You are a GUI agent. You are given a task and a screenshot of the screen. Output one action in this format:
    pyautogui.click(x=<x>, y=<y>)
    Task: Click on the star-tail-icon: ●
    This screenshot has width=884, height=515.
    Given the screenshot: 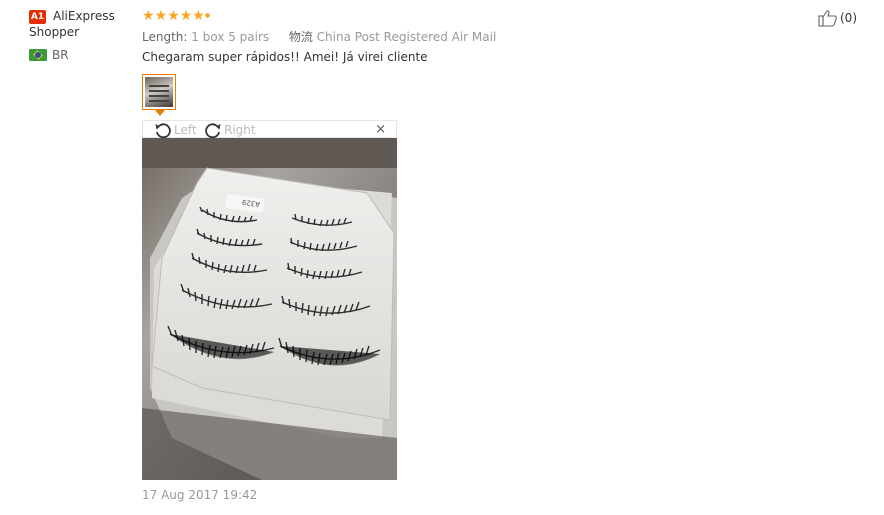 What is the action you would take?
    pyautogui.click(x=207, y=15)
    